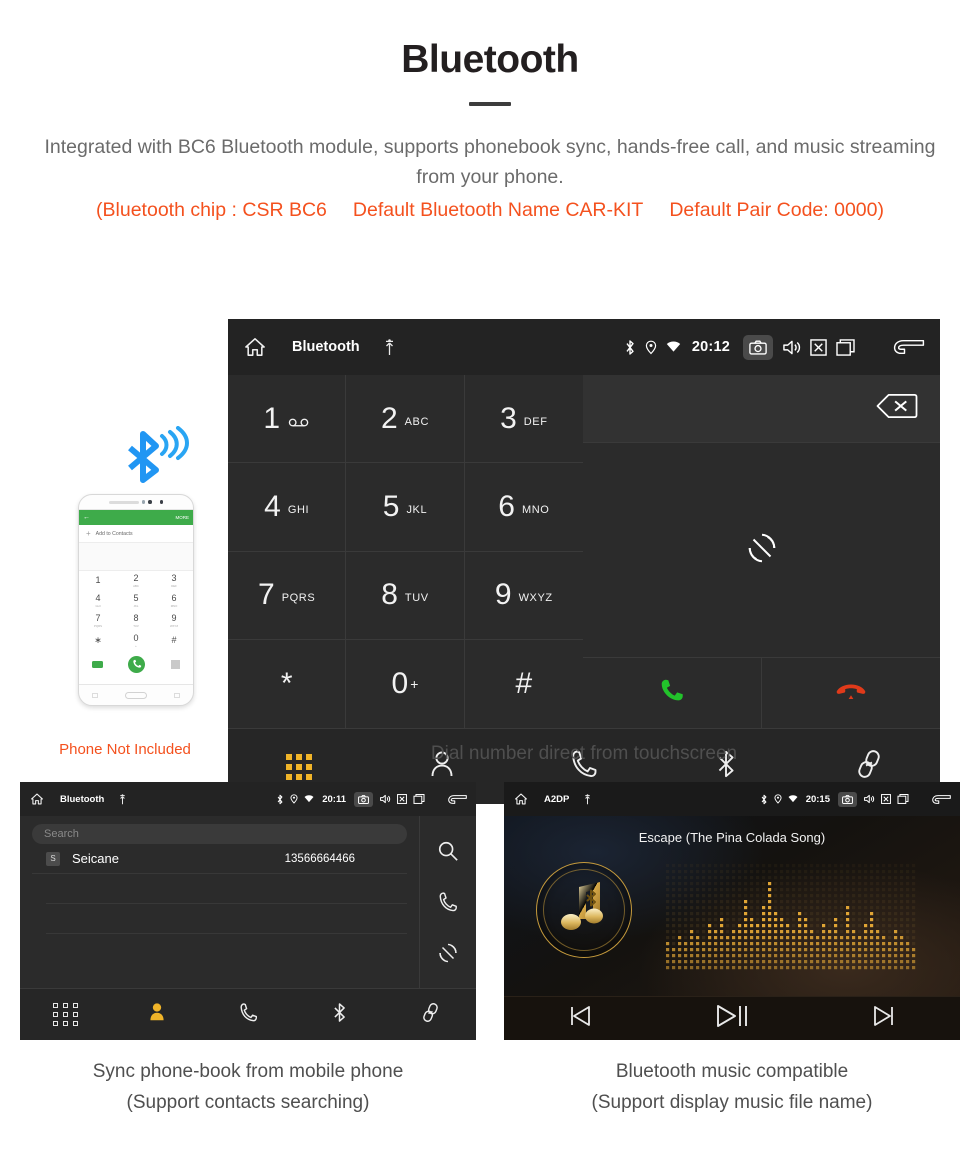 This screenshot has width=980, height=1172. What do you see at coordinates (272, 506) in the screenshot?
I see `key-label: 4` at bounding box center [272, 506].